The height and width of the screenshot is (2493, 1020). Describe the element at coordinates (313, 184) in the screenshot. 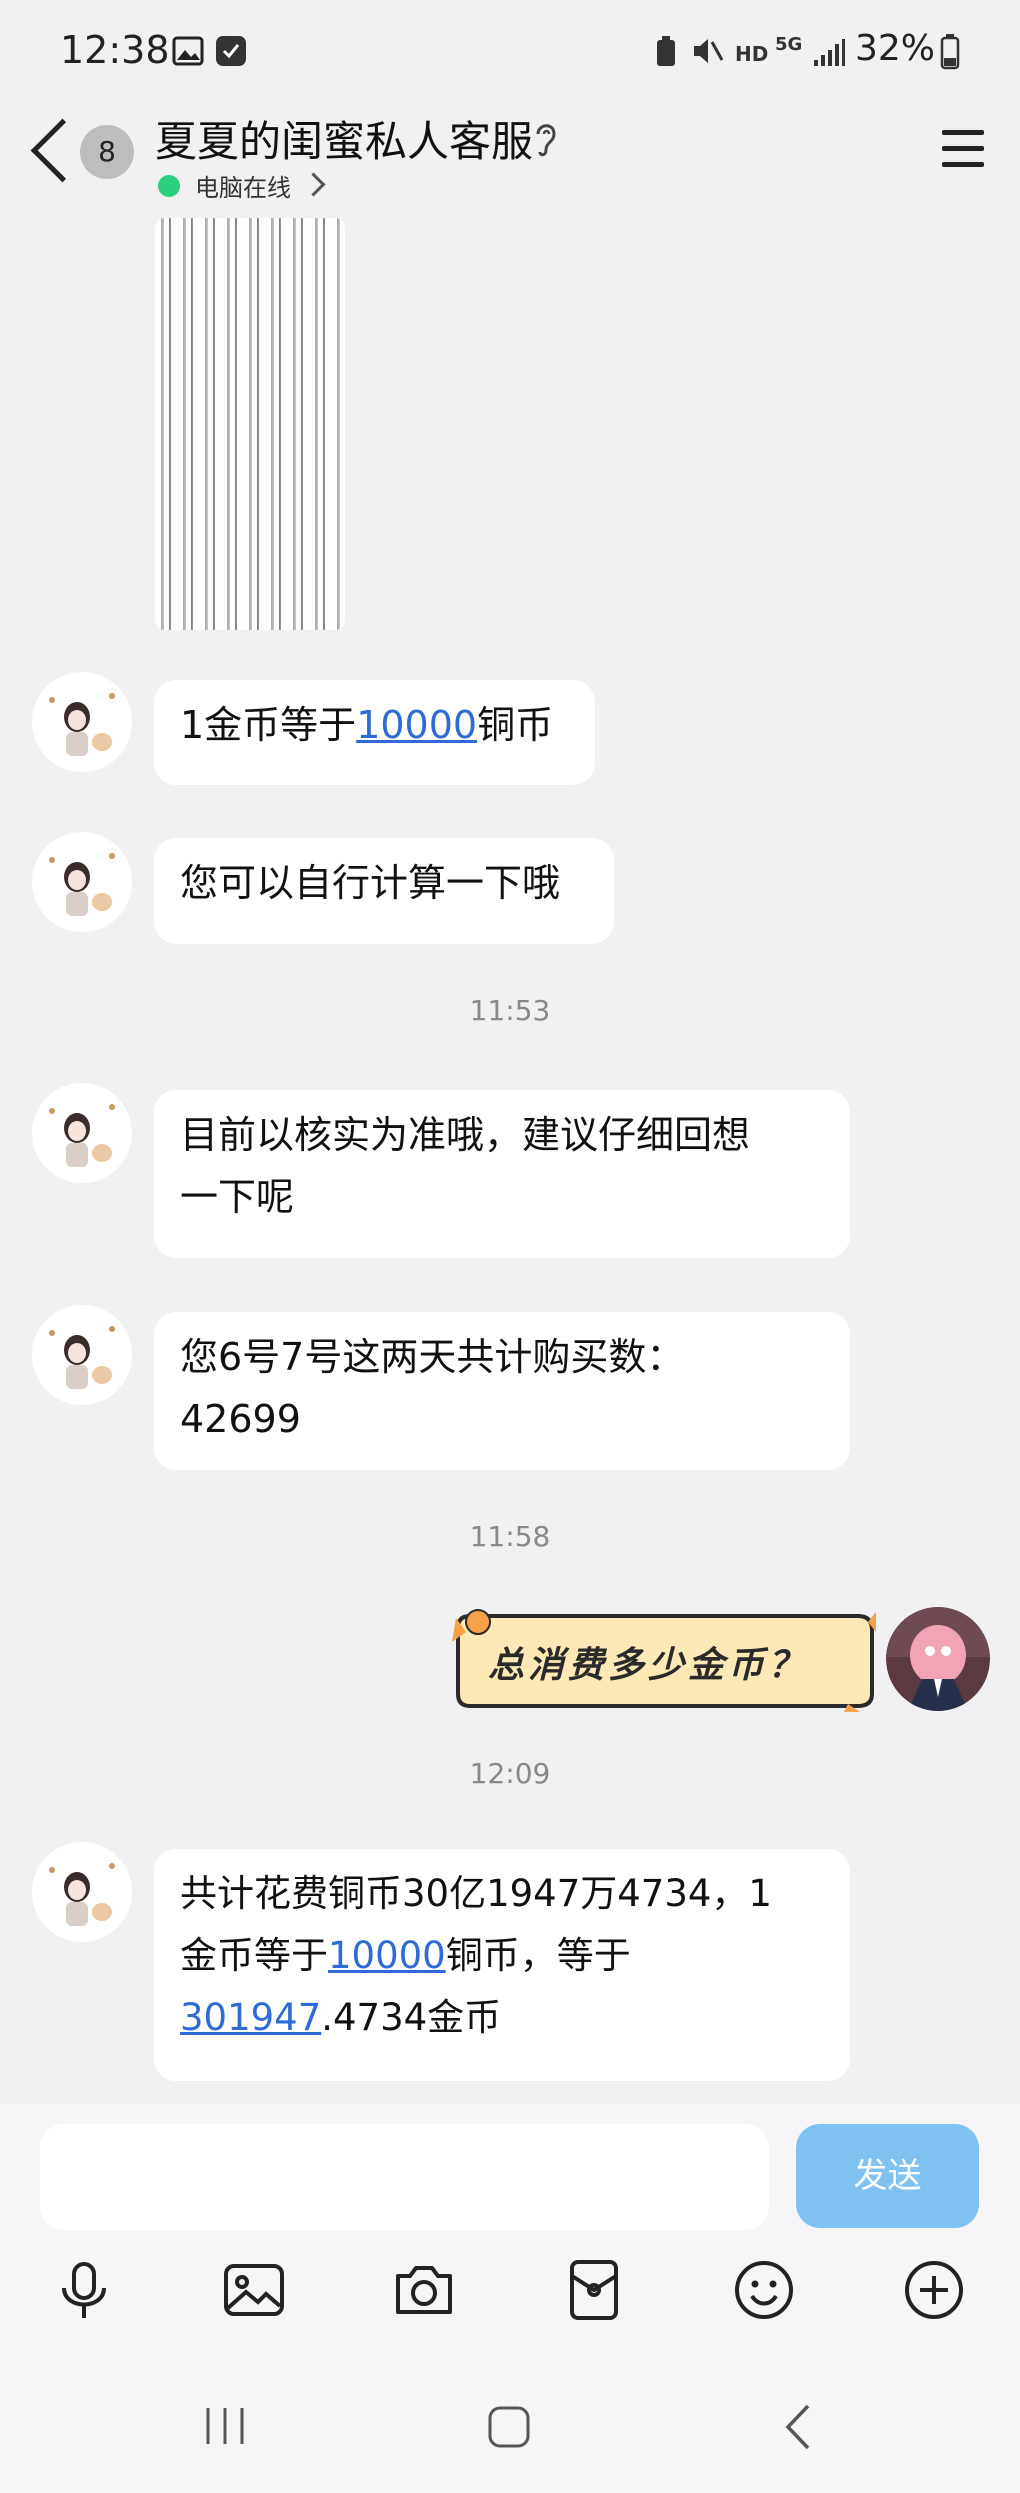

I see `chevron-right-icon` at that location.